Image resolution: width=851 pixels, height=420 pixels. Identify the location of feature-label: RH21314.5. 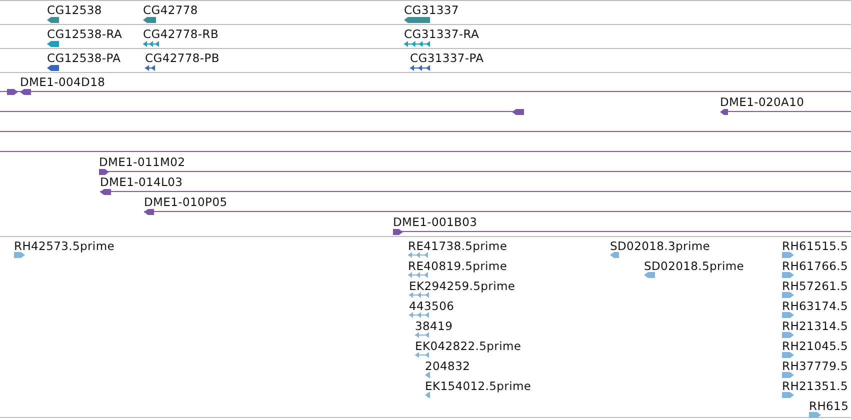
(815, 326).